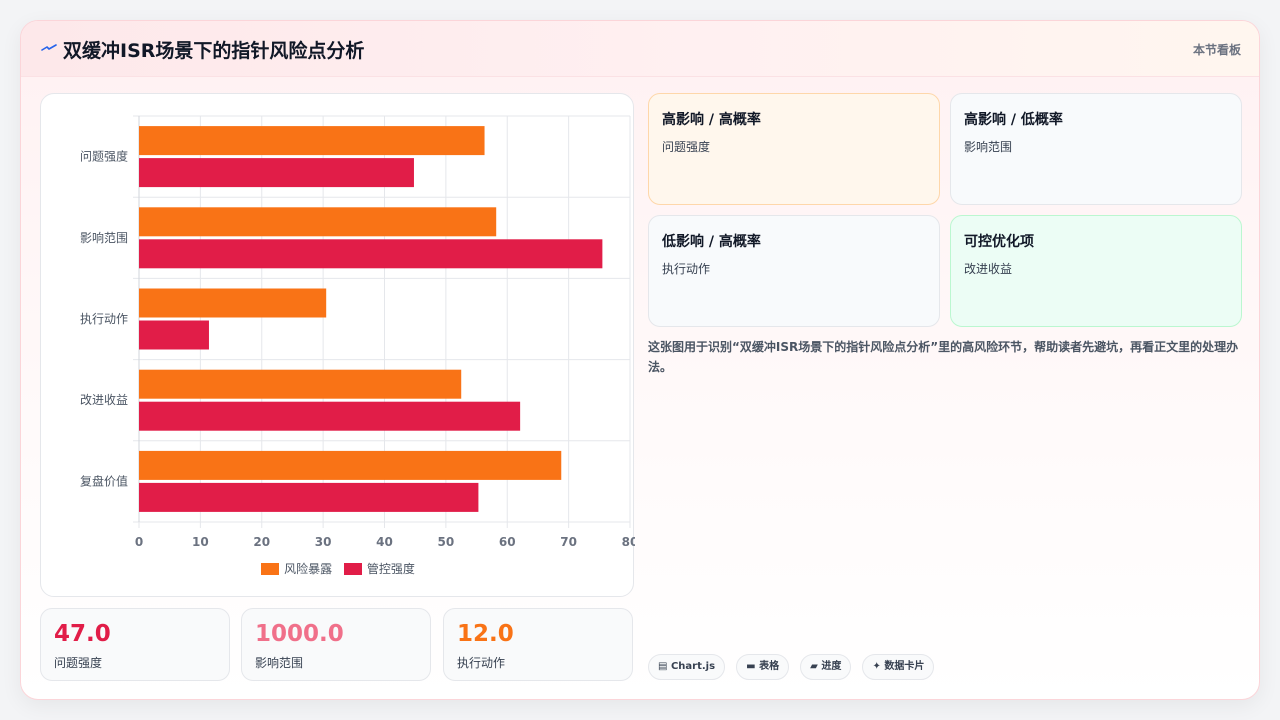 The image size is (1280, 720). What do you see at coordinates (814, 666) in the screenshot?
I see `progress-icon: ▰` at bounding box center [814, 666].